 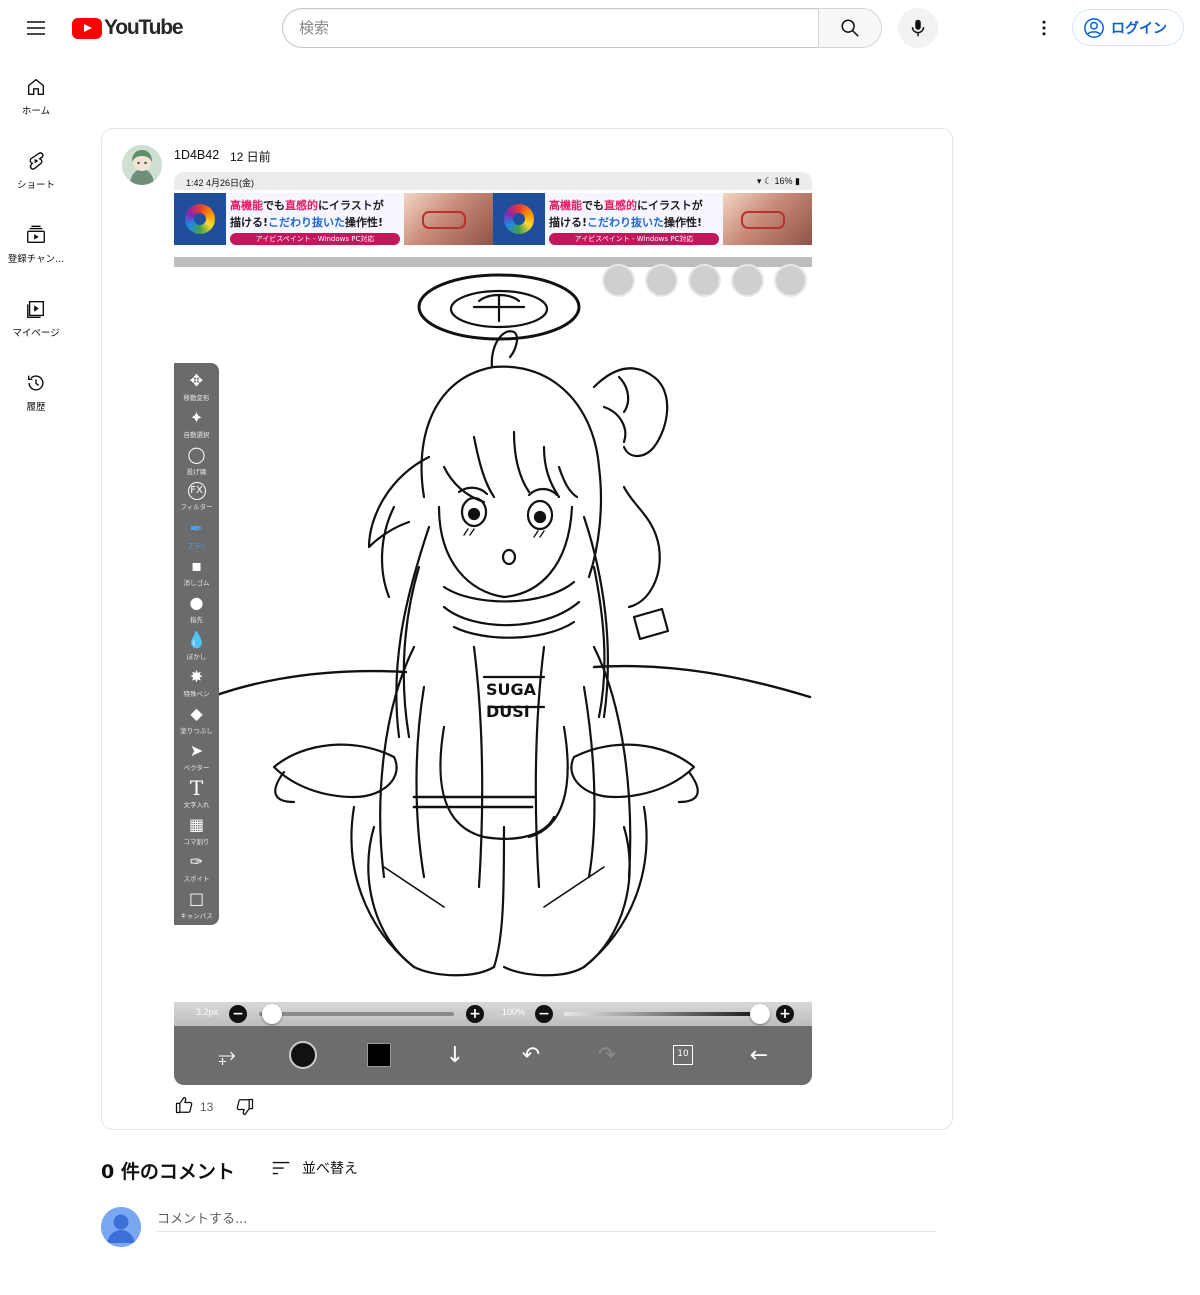 What do you see at coordinates (626, 222) in the screenshot?
I see `ad-line-2: 描ける!こだわり抜いた操作性!` at bounding box center [626, 222].